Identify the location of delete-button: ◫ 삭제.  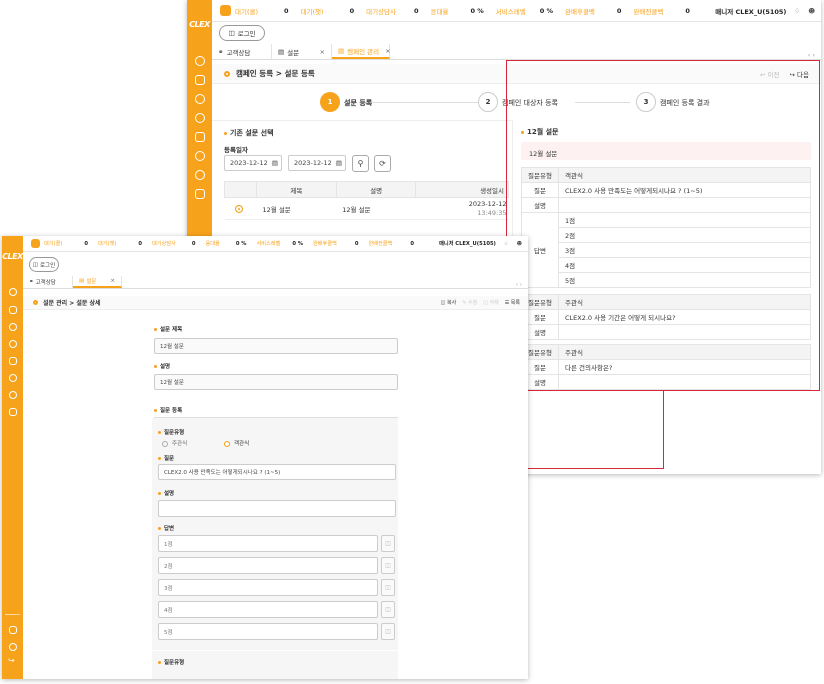
(491, 302).